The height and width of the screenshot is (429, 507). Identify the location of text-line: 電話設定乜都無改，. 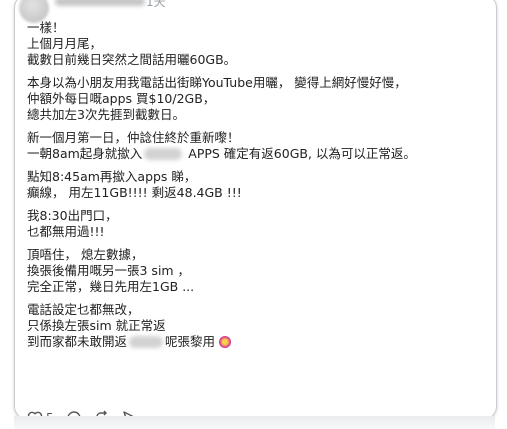
(83, 309).